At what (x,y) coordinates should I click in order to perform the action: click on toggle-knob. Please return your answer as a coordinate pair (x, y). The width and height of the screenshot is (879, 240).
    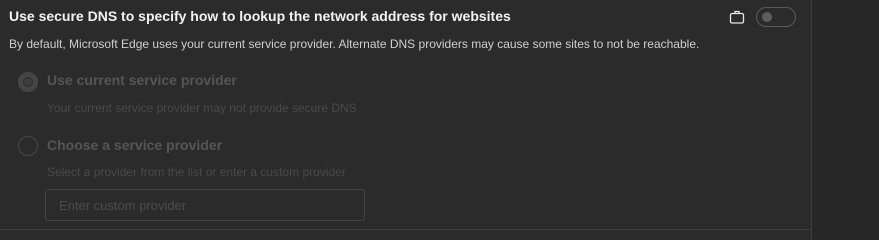
    Looking at the image, I should click on (767, 17).